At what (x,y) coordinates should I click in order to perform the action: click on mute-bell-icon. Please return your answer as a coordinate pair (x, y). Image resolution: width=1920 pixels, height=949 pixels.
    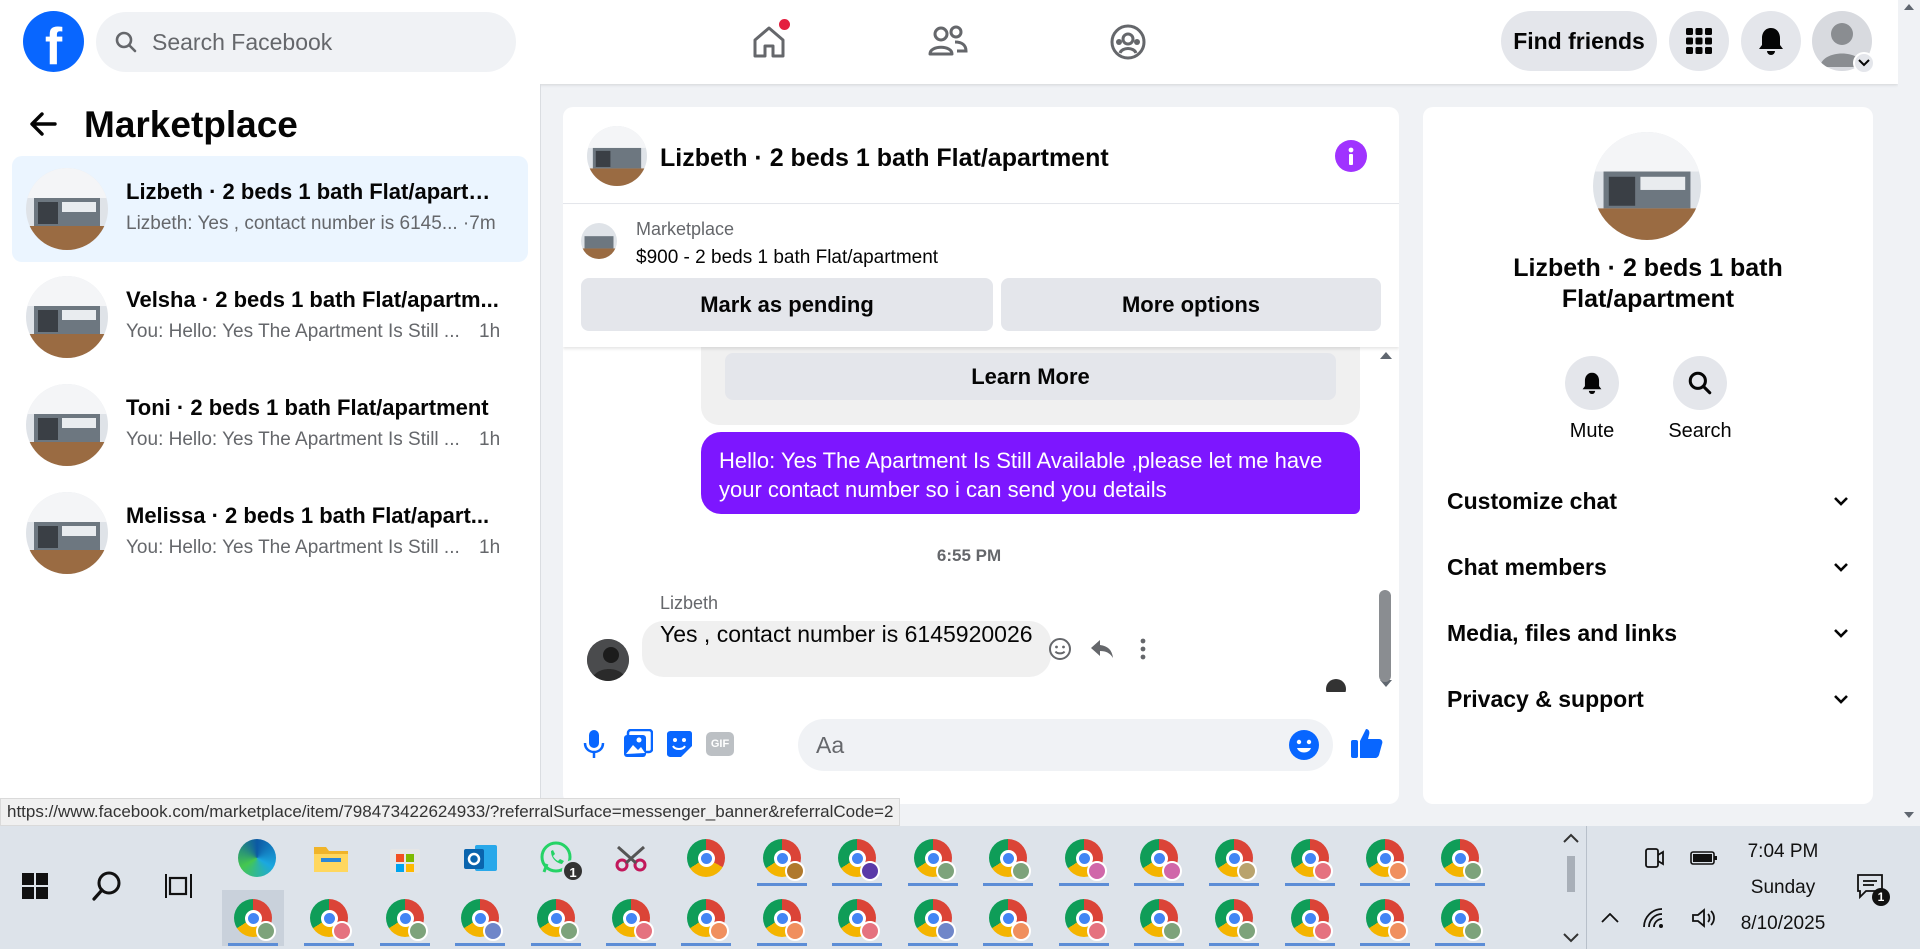
    Looking at the image, I should click on (1592, 383).